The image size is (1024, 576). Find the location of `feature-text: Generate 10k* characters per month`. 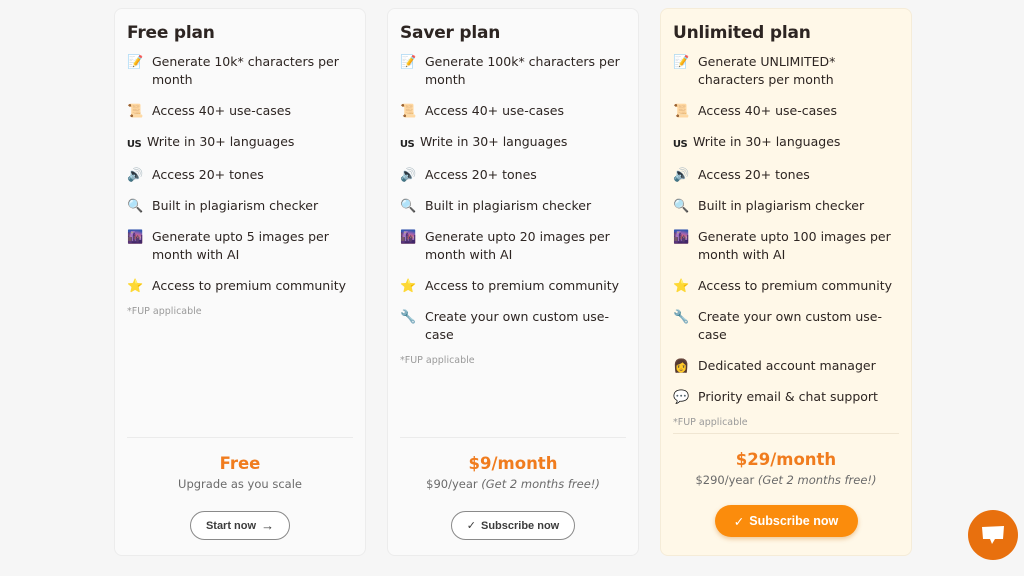

feature-text: Generate 10k* characters per month is located at coordinates (245, 70).